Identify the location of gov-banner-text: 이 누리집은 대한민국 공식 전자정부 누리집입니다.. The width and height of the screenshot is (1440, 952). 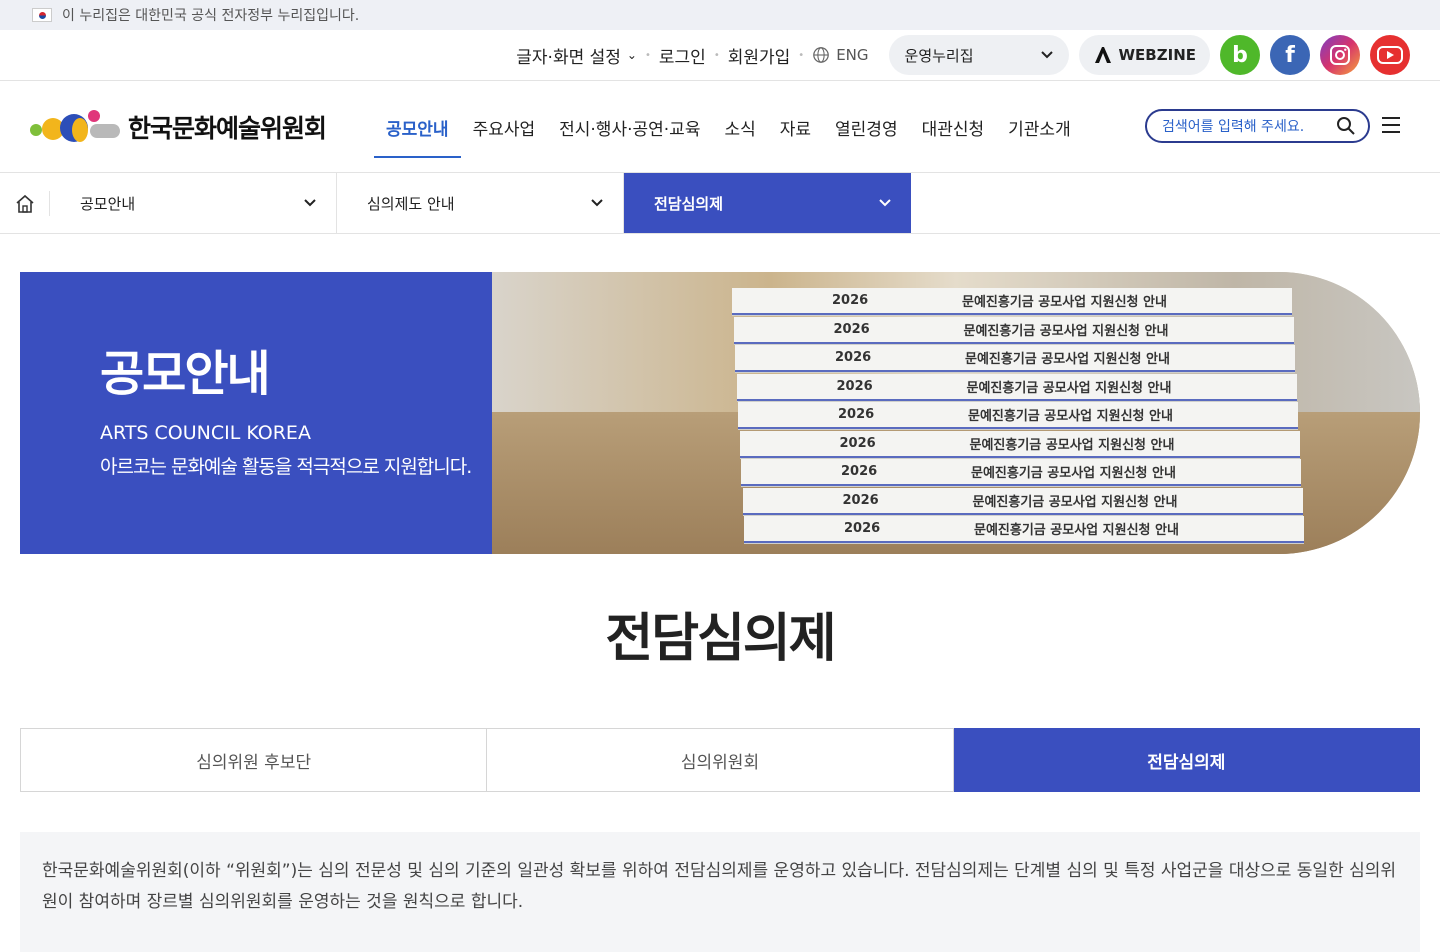
(211, 16).